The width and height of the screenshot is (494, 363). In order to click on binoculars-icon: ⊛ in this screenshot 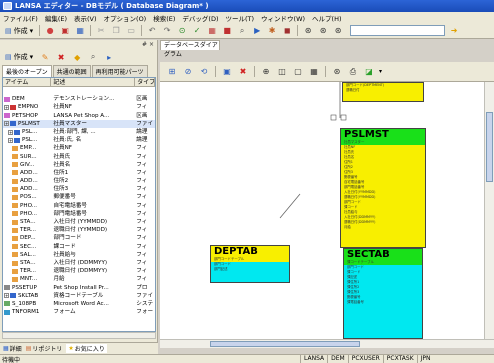, I will do `click(308, 31)`.